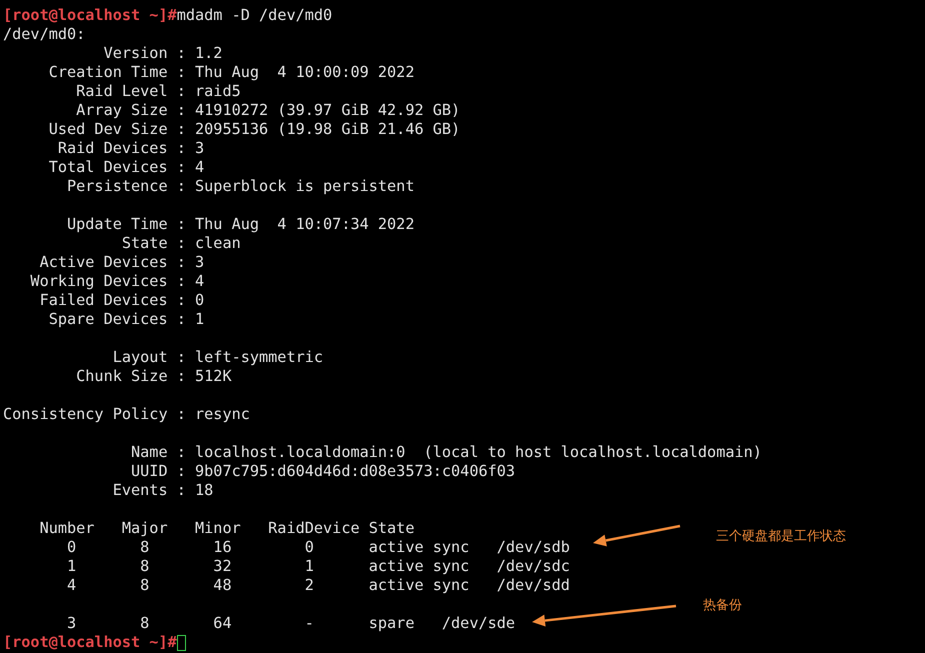  What do you see at coordinates (44, 34) in the screenshot?
I see `terminal-line: /dev/md0:` at bounding box center [44, 34].